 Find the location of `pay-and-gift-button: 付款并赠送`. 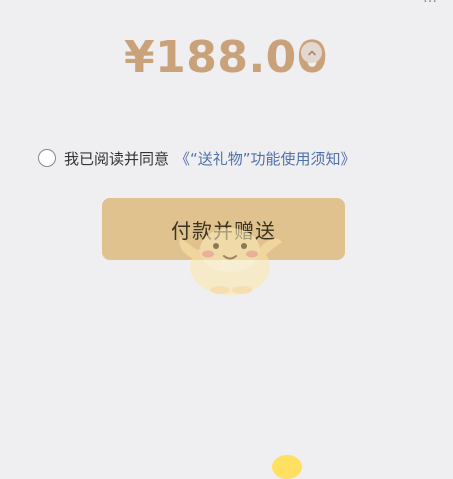

pay-and-gift-button: 付款并赠送 is located at coordinates (223, 229).